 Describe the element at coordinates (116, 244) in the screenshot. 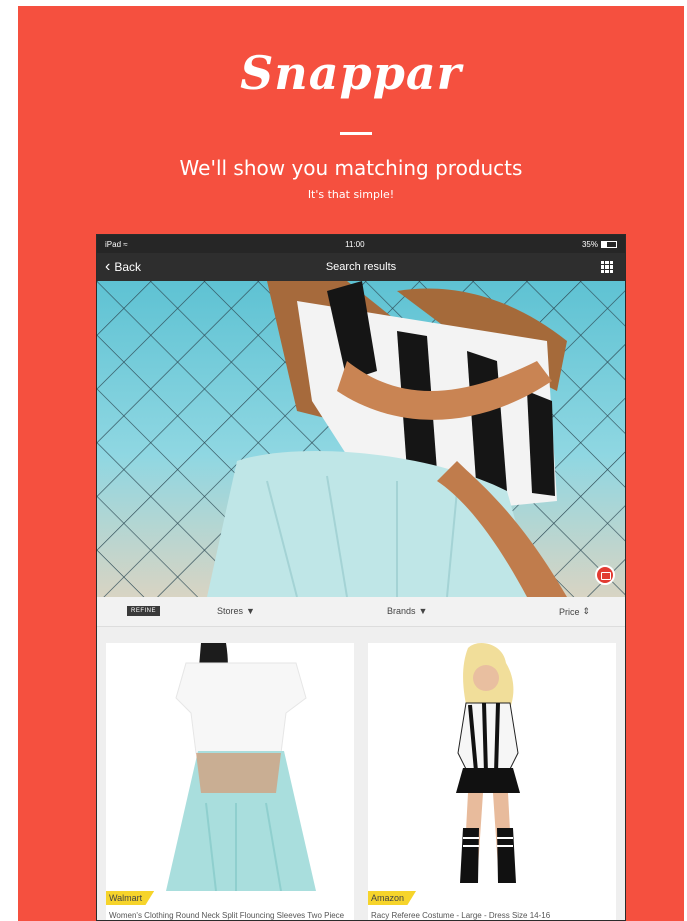

I see `wifi-carrier: iPad ≈` at that location.